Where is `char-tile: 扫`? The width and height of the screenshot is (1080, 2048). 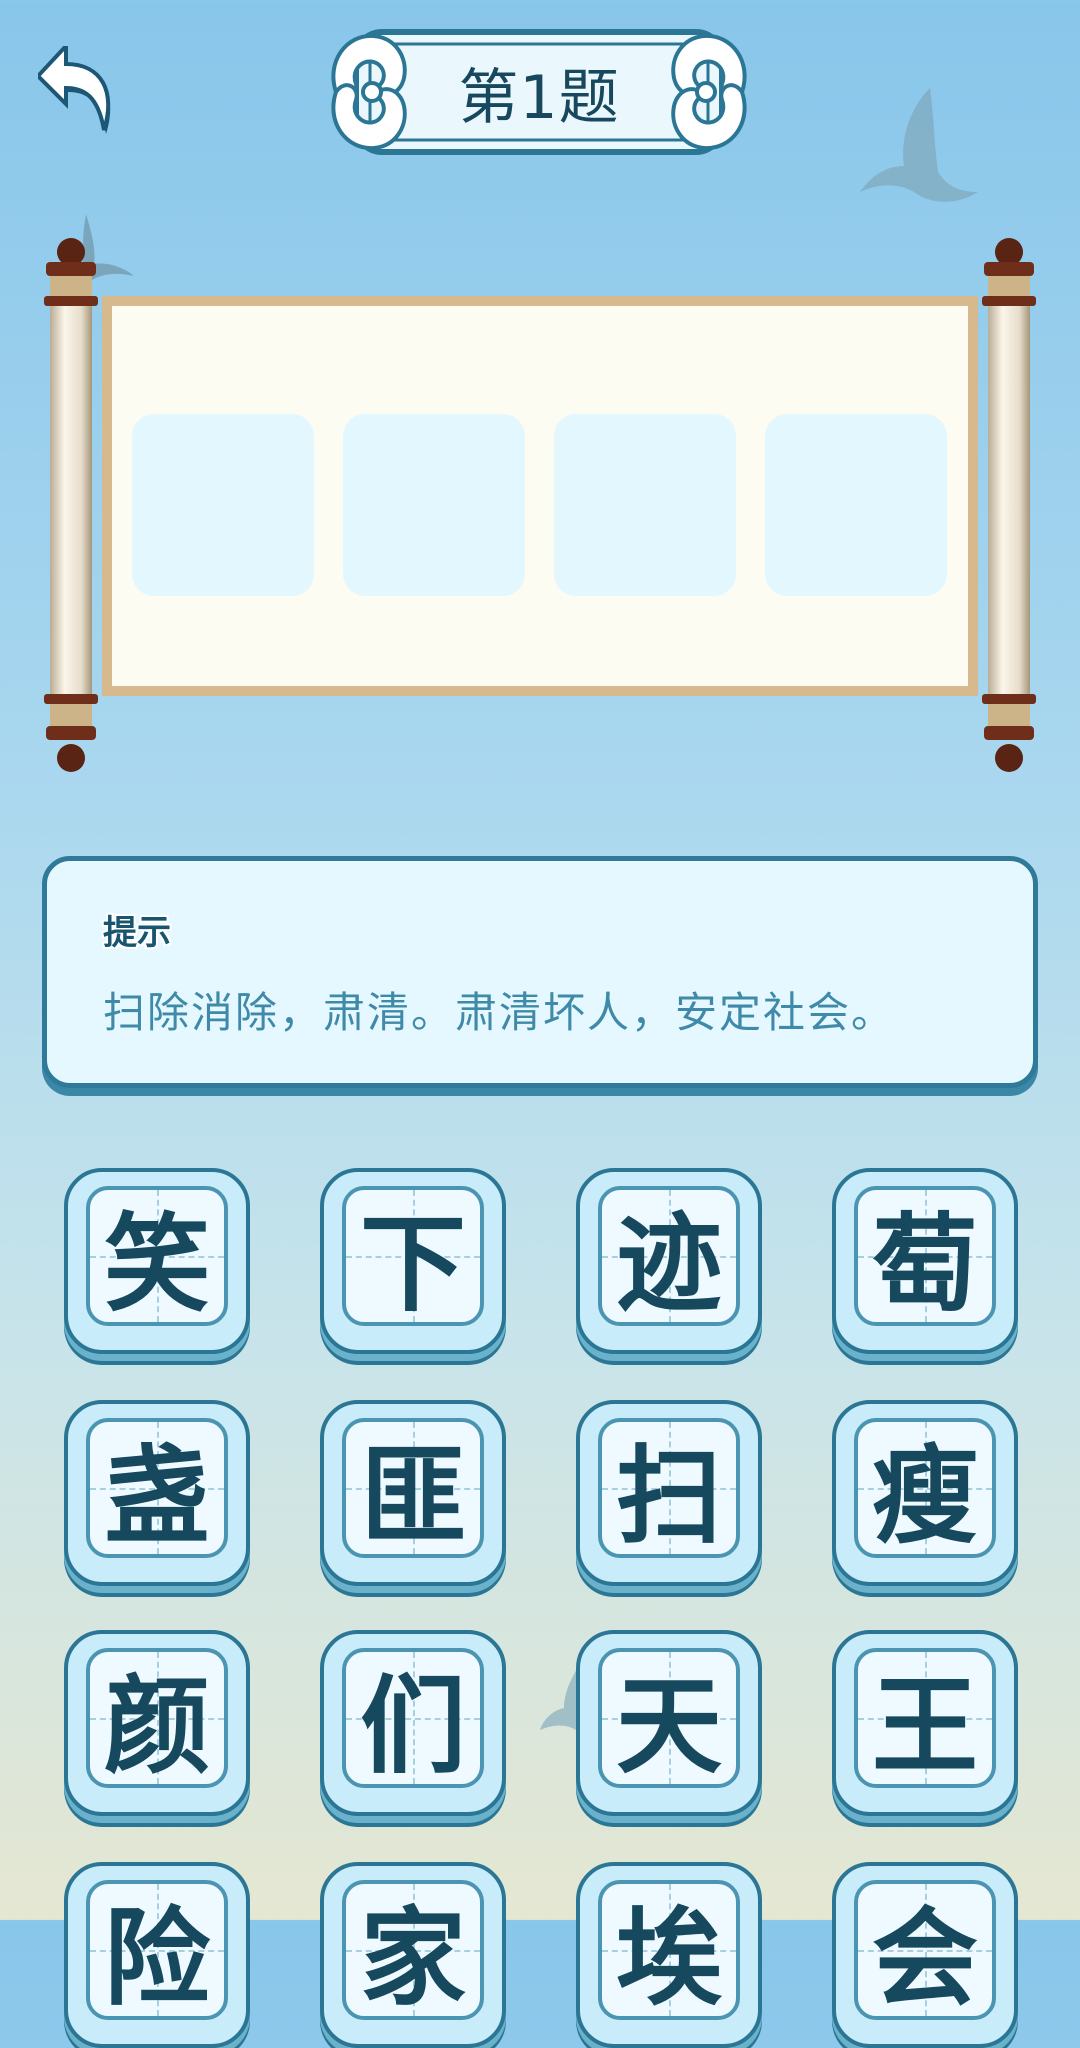 char-tile: 扫 is located at coordinates (669, 1493).